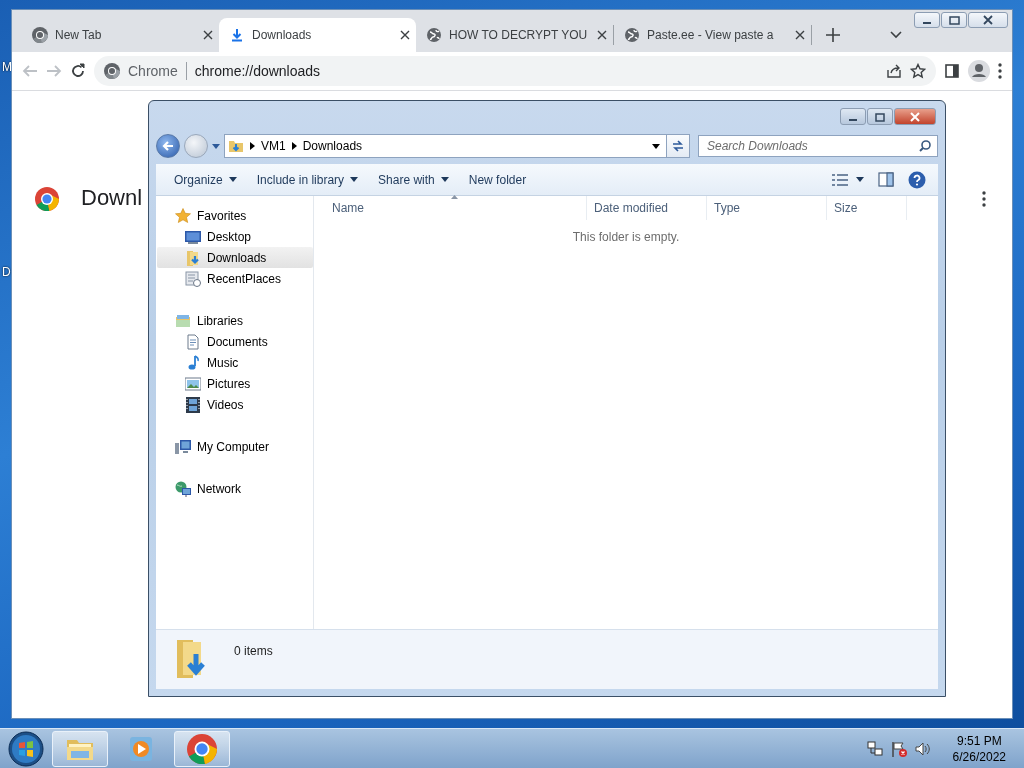 Image resolution: width=1024 pixels, height=768 pixels. What do you see at coordinates (979, 756) in the screenshot?
I see `clock-date: 6/26/2022` at bounding box center [979, 756].